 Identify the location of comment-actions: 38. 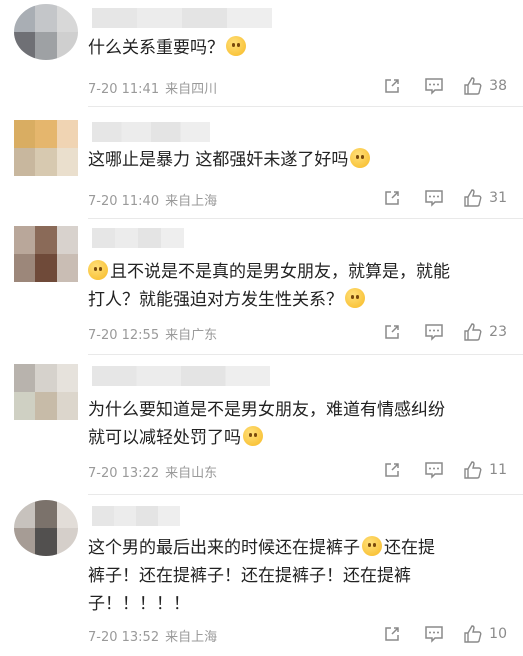
(439, 86).